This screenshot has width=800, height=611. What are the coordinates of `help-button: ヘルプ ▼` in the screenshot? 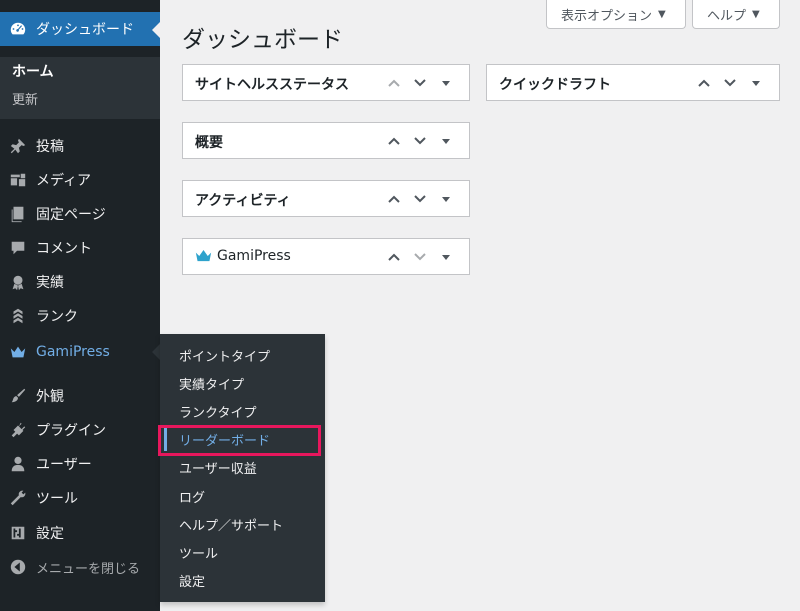 It's located at (736, 14).